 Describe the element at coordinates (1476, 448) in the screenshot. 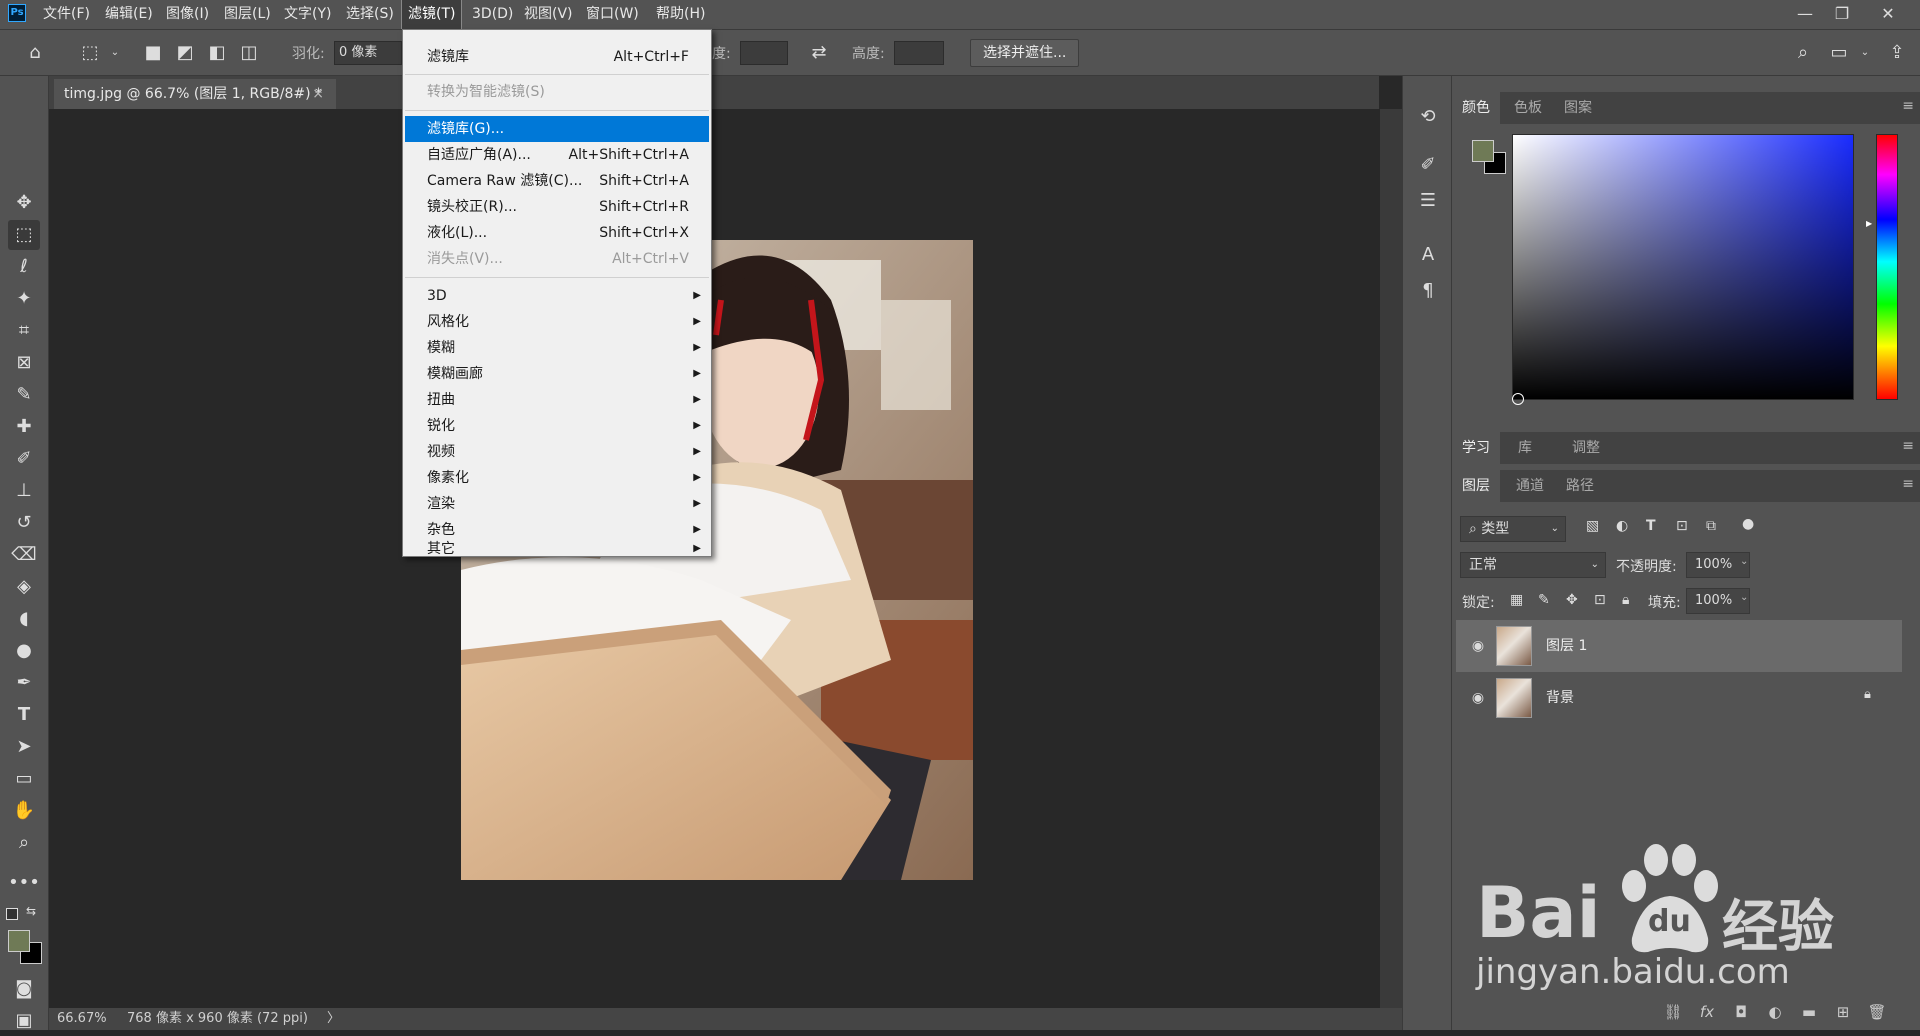

I see `tab-learn: 学习` at that location.